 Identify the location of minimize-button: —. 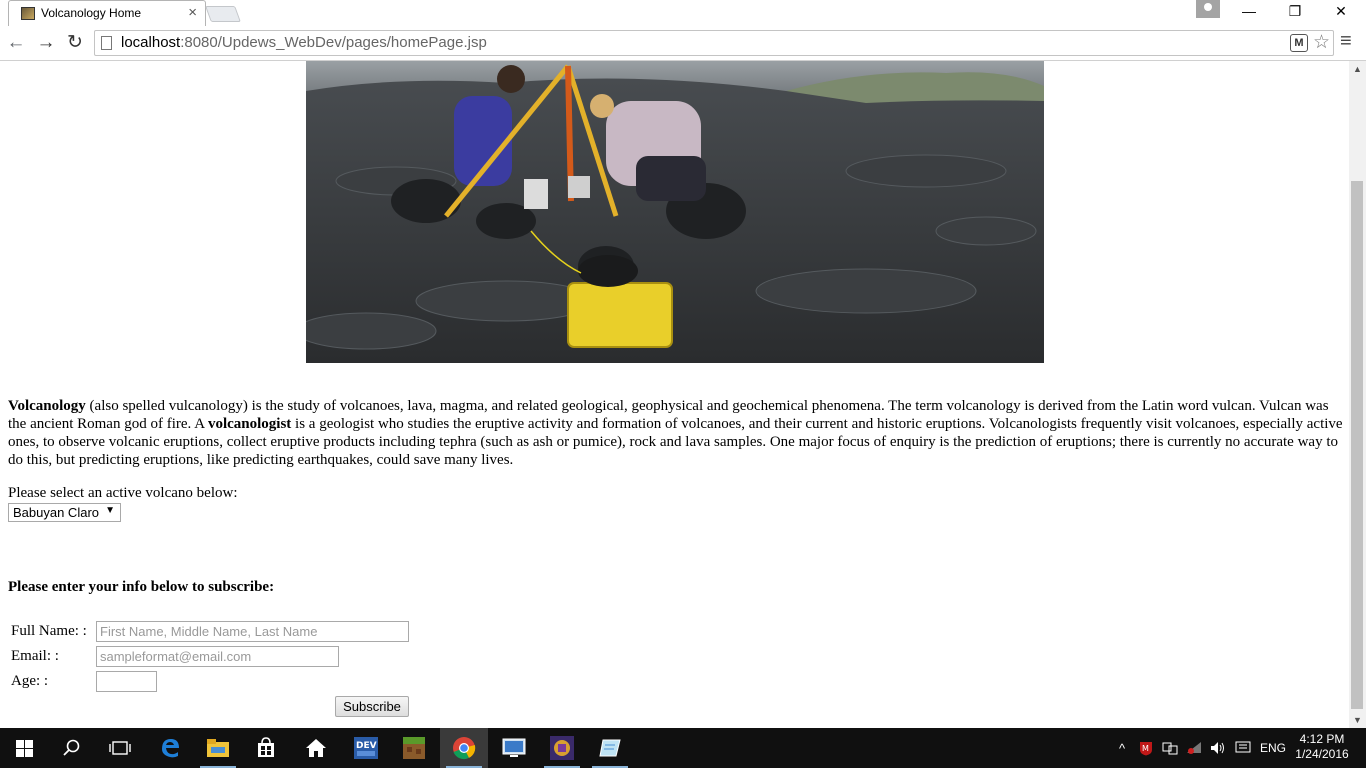
(1249, 13).